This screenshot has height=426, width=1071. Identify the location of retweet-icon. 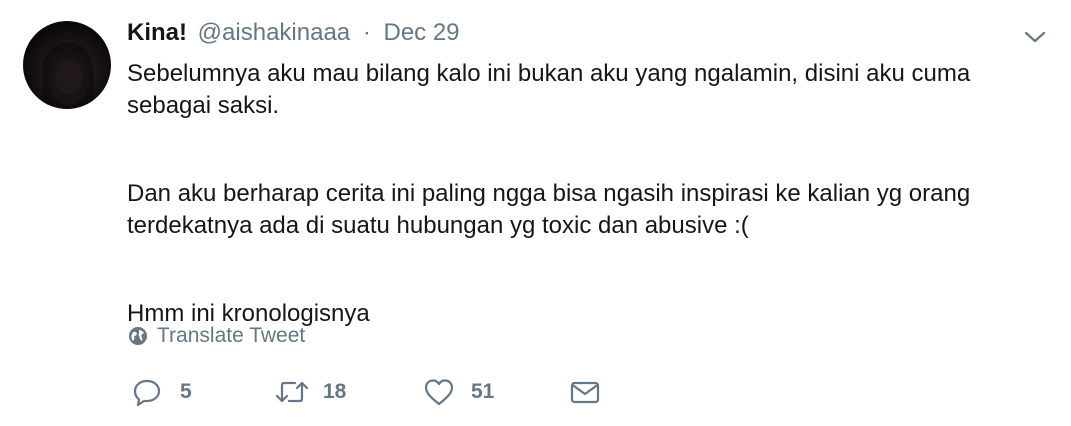
(292, 392).